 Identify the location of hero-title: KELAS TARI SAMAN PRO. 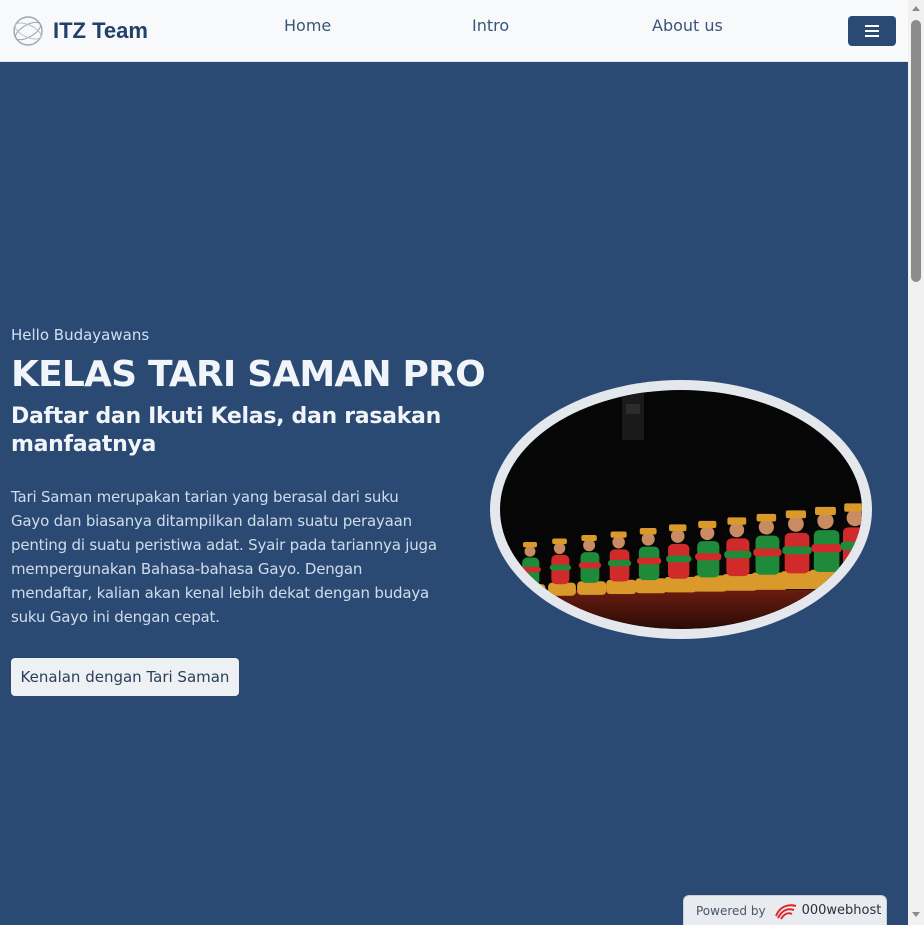
(248, 374).